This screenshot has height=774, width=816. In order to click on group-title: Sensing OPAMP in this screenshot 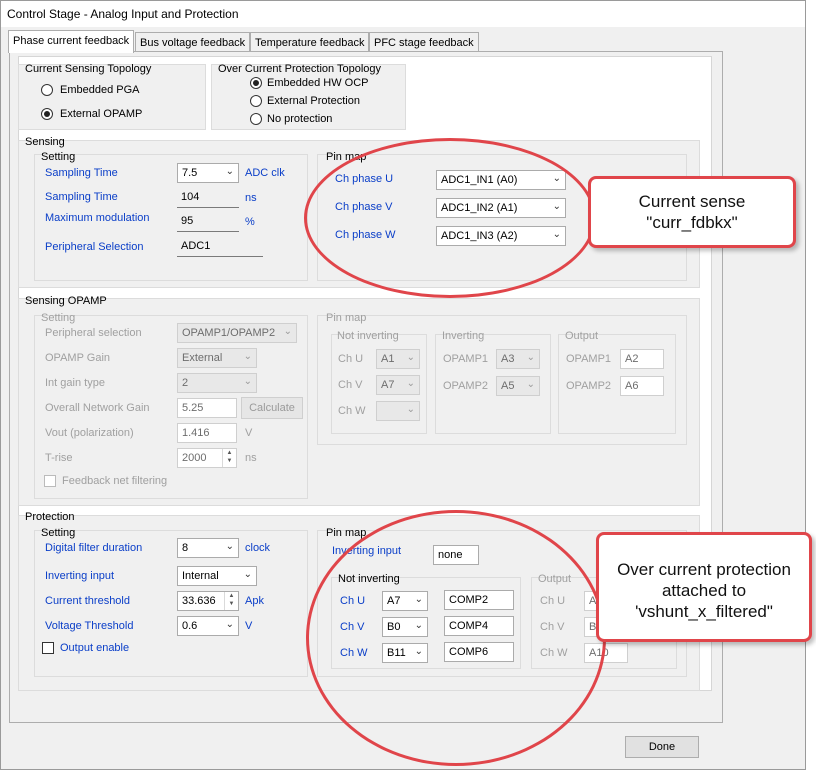, I will do `click(66, 301)`.